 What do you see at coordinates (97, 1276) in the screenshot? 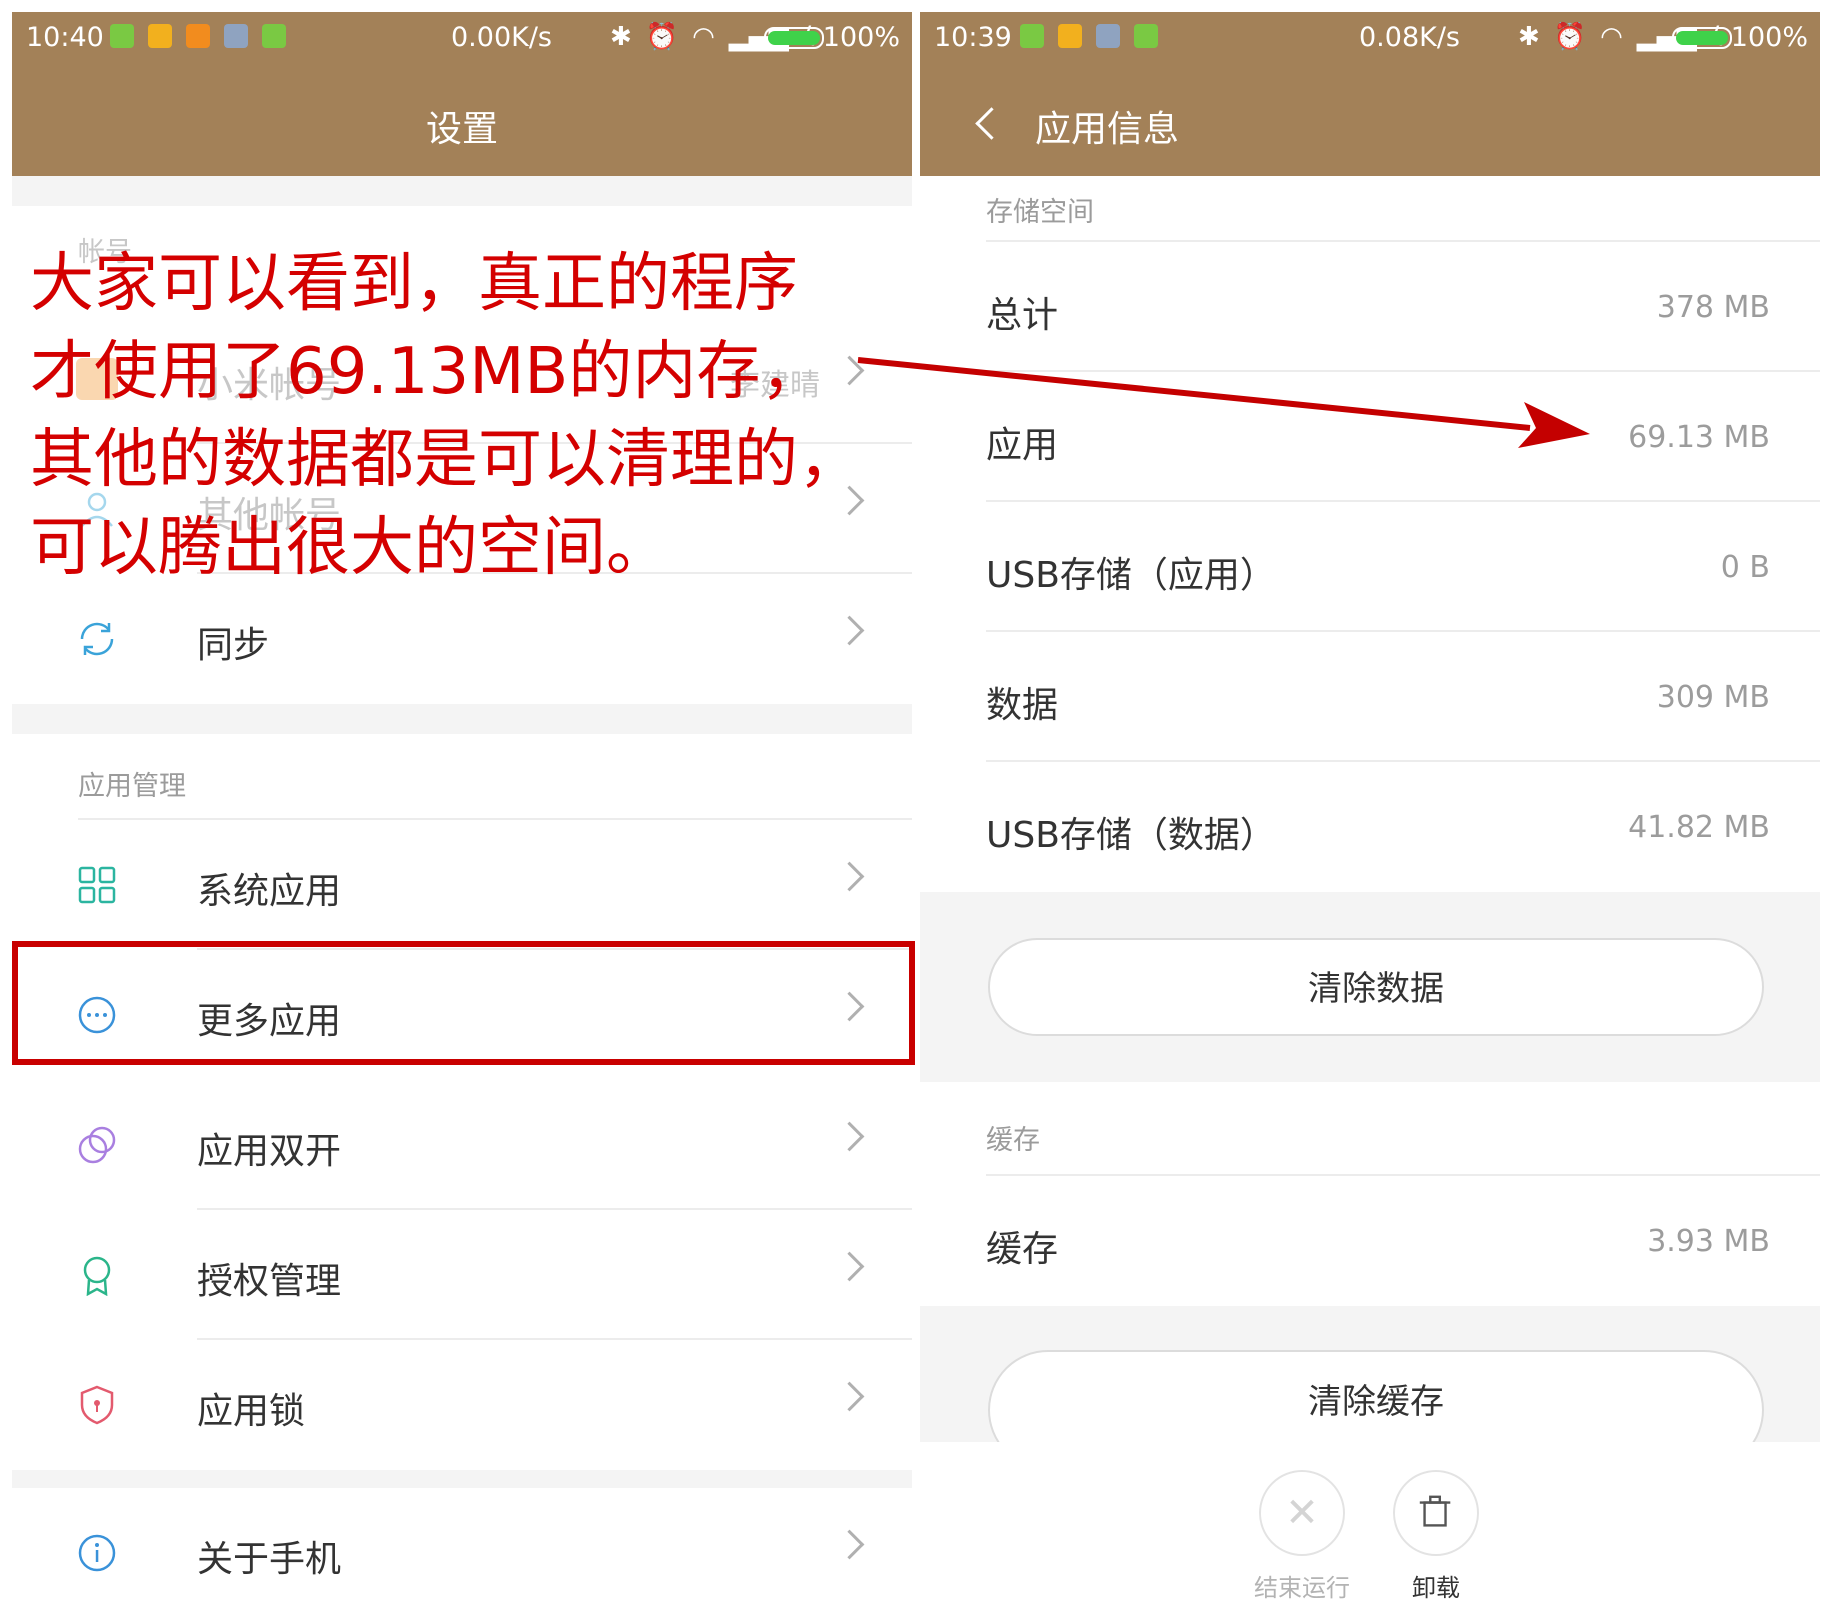
I see `badge-icon` at bounding box center [97, 1276].